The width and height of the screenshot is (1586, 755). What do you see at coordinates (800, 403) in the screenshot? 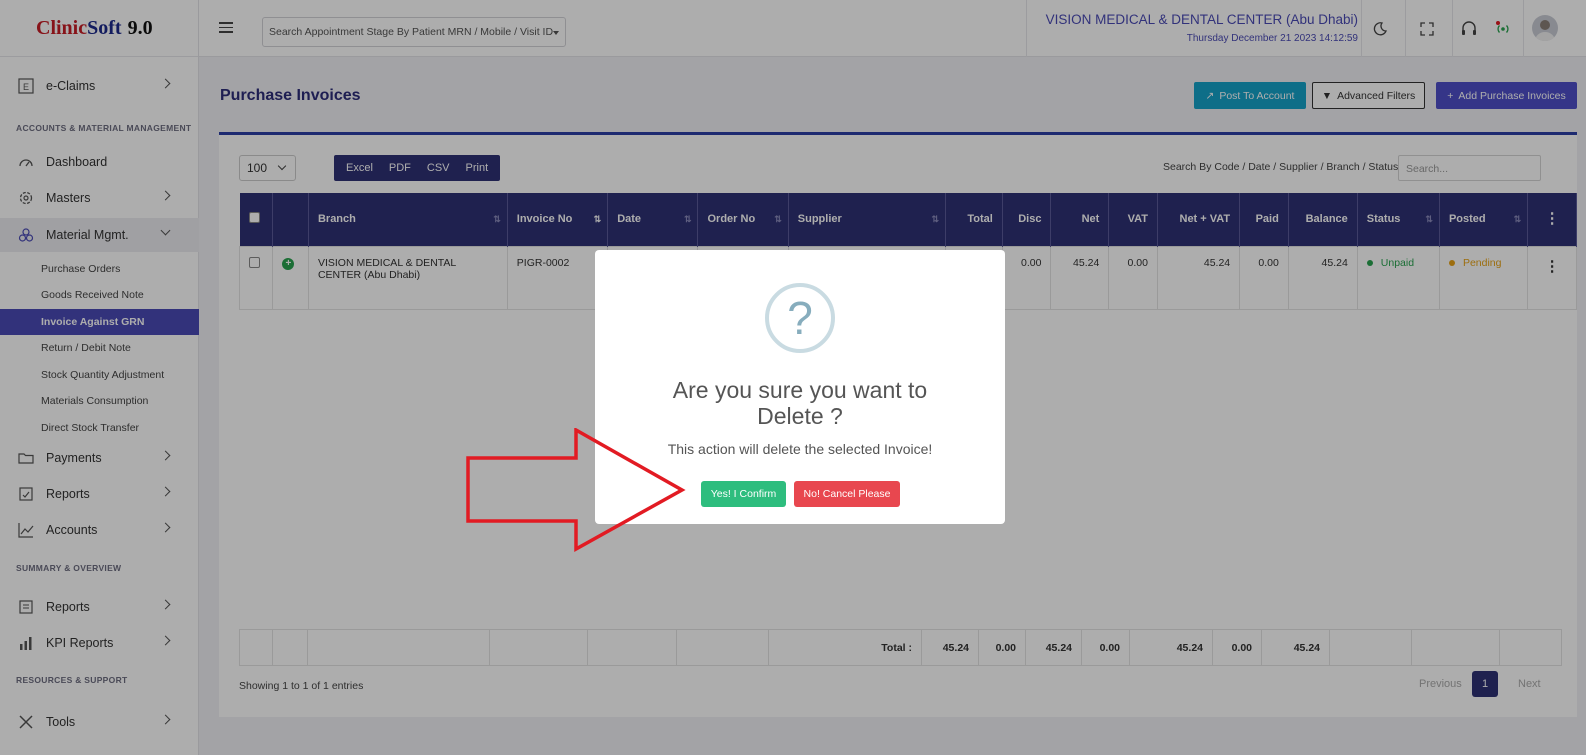
I see `dialog-title: Are you sure you want to Delete ?` at bounding box center [800, 403].